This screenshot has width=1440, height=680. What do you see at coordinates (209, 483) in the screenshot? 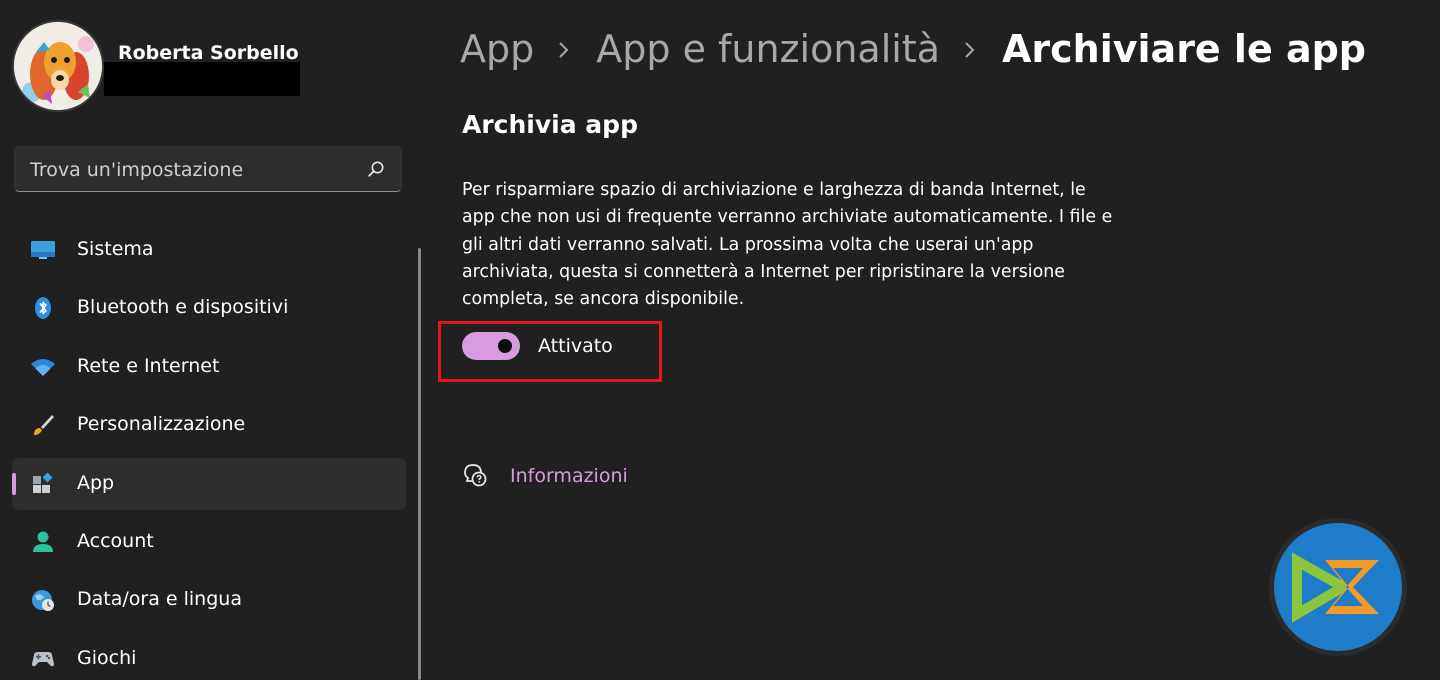
I see `sidebar-item-app: App` at bounding box center [209, 483].